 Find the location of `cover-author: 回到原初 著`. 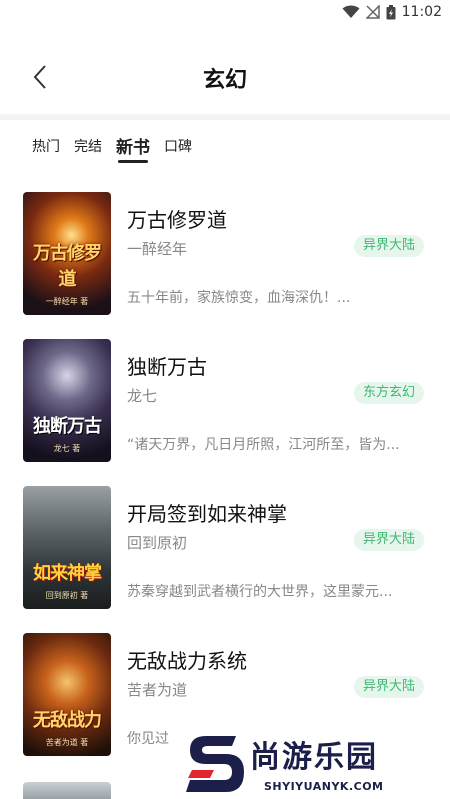

cover-author: 回到原初 著 is located at coordinates (67, 595).